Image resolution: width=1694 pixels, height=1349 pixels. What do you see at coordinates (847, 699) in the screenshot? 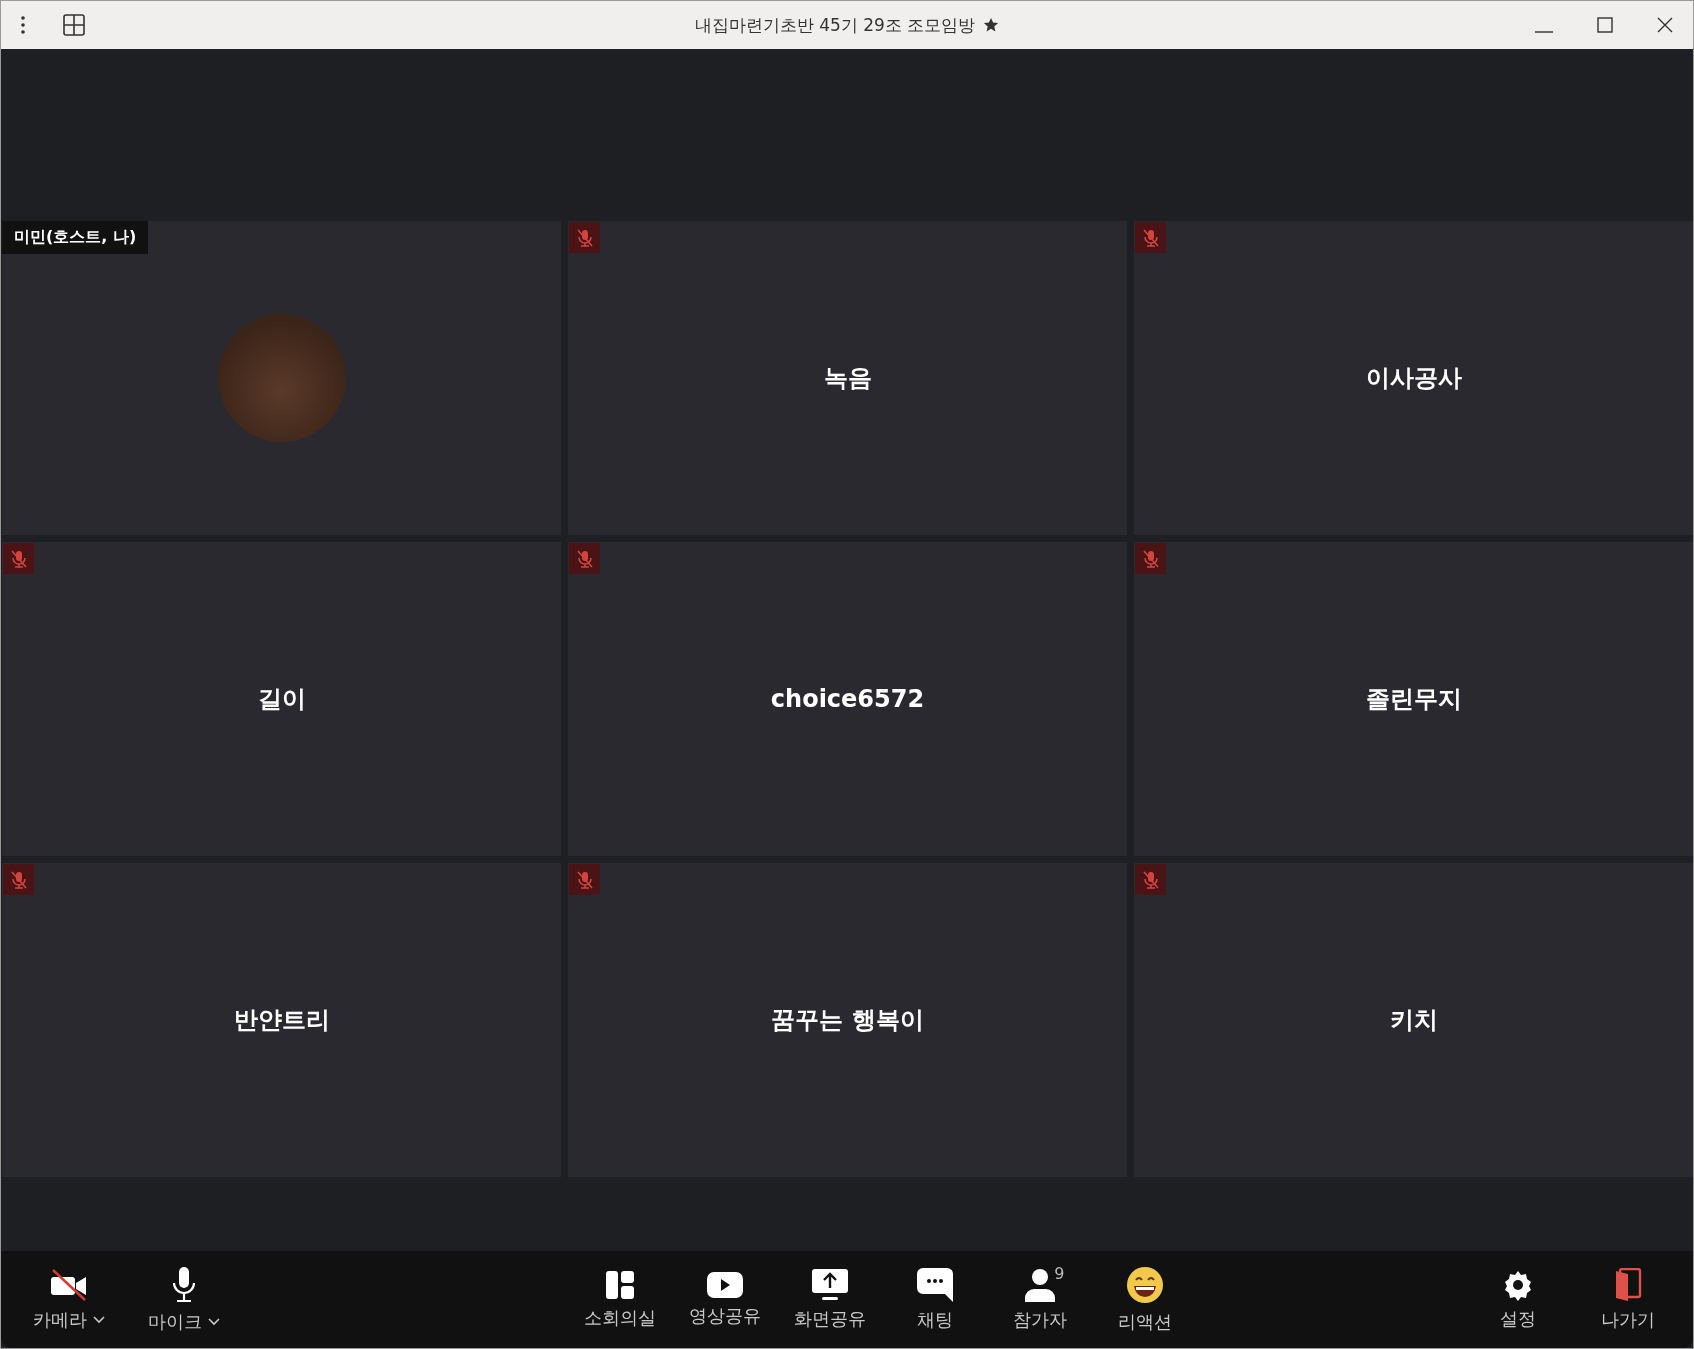
I see `participant-name: choice6572` at bounding box center [847, 699].